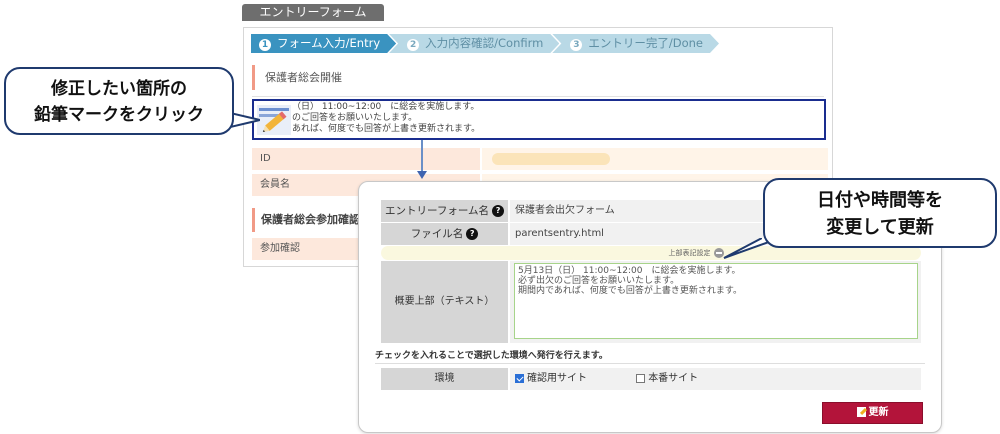 The width and height of the screenshot is (1000, 434). Describe the element at coordinates (119, 89) in the screenshot. I see `callout-line: 修正したい箇所の` at that location.